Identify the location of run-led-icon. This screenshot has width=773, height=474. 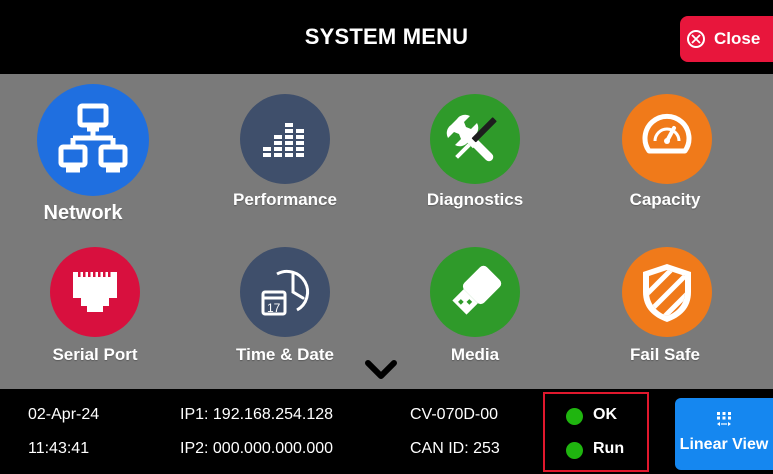
(574, 450).